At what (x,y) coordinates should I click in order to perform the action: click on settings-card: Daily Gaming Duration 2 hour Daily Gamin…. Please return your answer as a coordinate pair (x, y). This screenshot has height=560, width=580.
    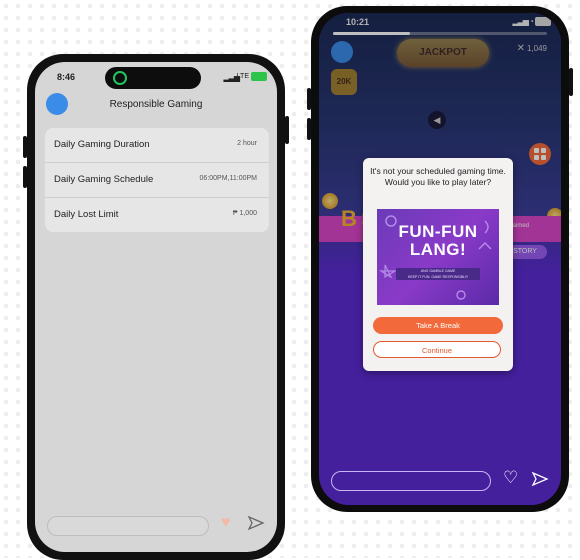
    Looking at the image, I should click on (157, 180).